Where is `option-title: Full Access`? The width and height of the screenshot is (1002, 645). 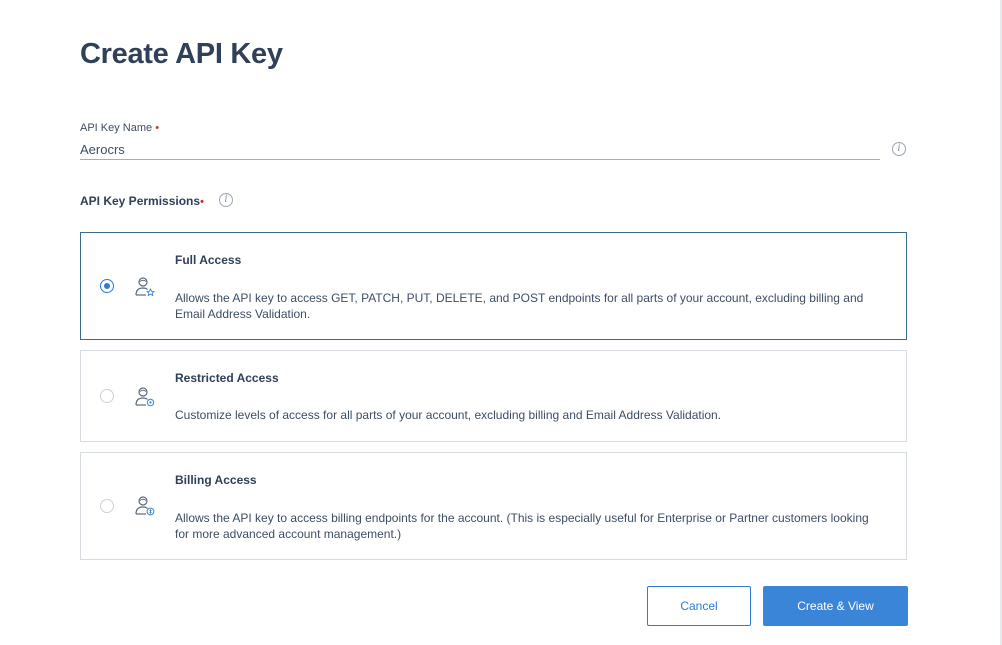
option-title: Full Access is located at coordinates (208, 260).